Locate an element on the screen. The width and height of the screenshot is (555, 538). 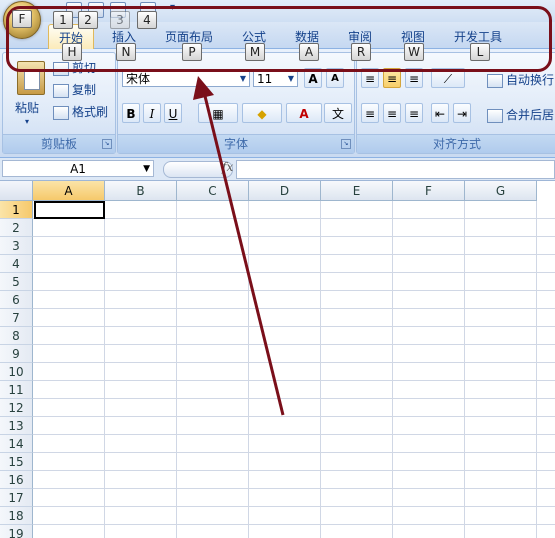
increase-indent-icon: ⇥ is located at coordinates (462, 114).